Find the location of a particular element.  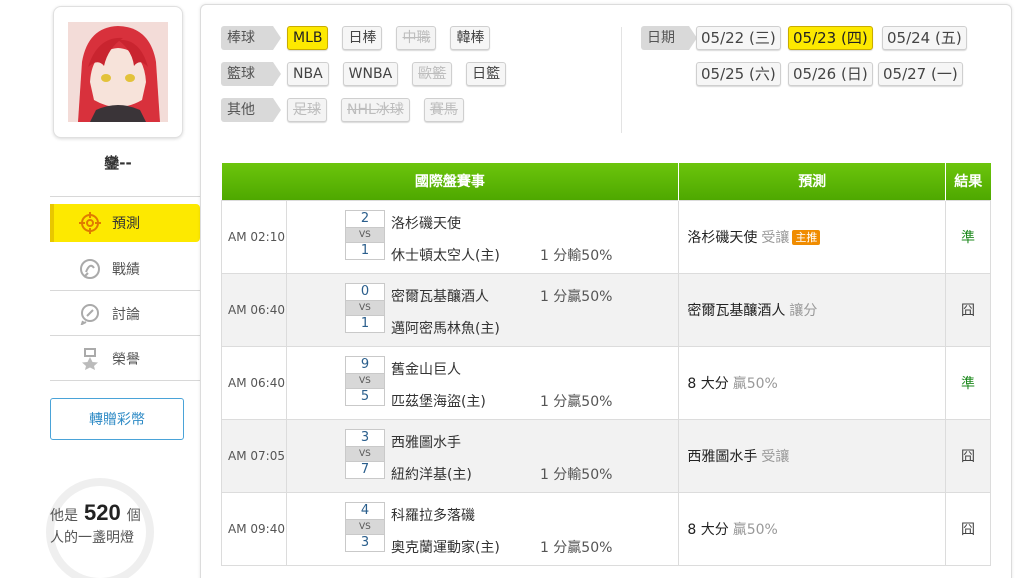

match-cell: 0 VS 1 密爾瓦基釀酒人 邁阿密馬林魚(主) 1 分贏50% is located at coordinates (482, 309).